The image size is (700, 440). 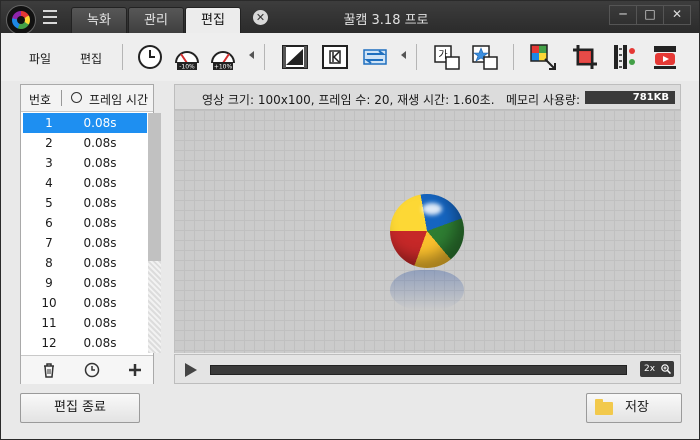 What do you see at coordinates (260, 17) in the screenshot?
I see `close-tab-icon: ✕` at bounding box center [260, 17].